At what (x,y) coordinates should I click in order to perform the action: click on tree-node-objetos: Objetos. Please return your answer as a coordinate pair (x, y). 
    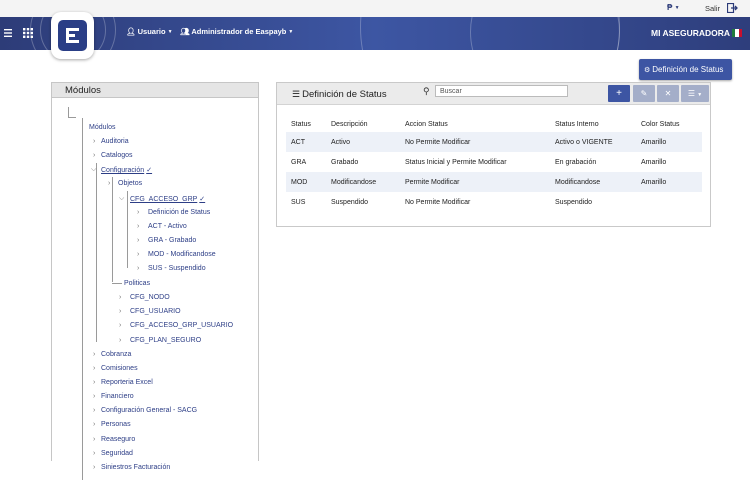
    Looking at the image, I should click on (130, 183).